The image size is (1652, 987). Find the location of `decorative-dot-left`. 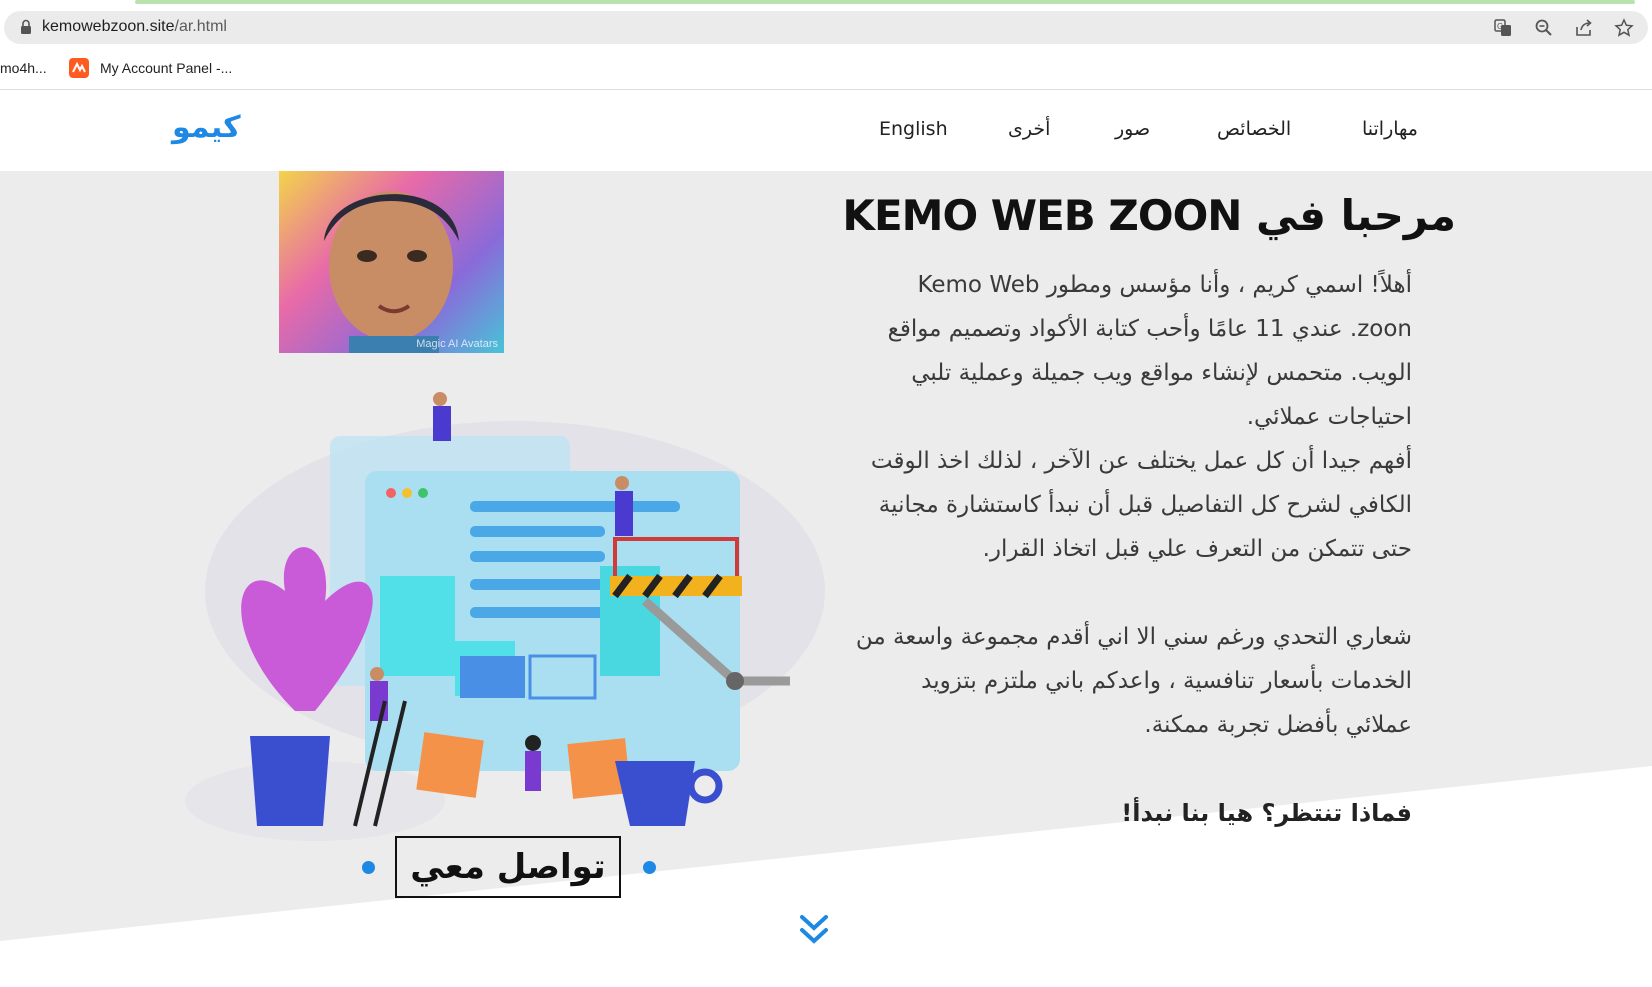

decorative-dot-left is located at coordinates (368, 867).